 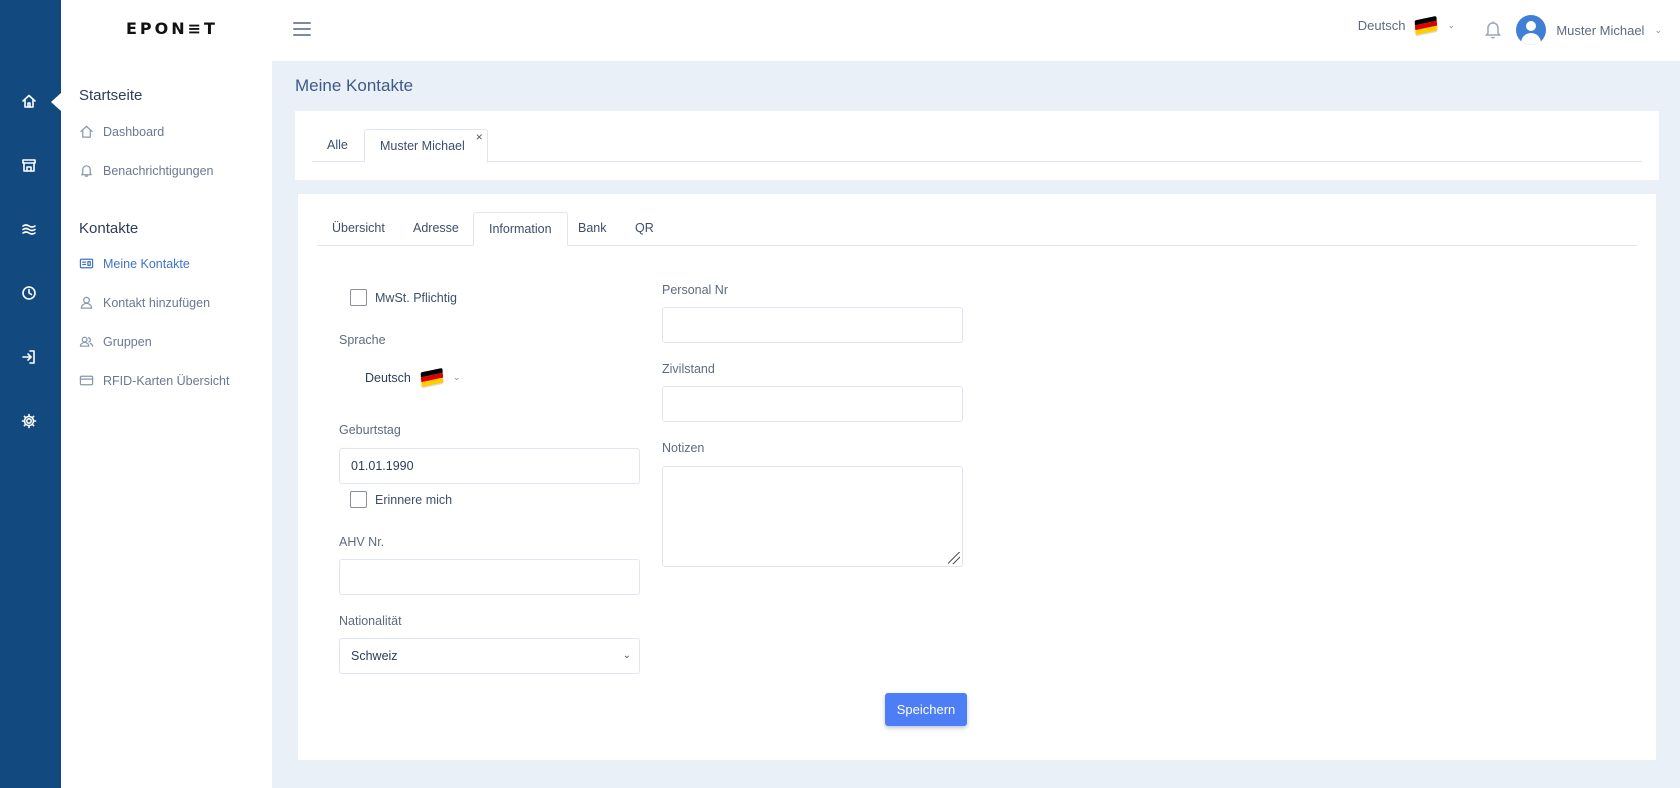 I want to click on card-icon, so click(x=86, y=380).